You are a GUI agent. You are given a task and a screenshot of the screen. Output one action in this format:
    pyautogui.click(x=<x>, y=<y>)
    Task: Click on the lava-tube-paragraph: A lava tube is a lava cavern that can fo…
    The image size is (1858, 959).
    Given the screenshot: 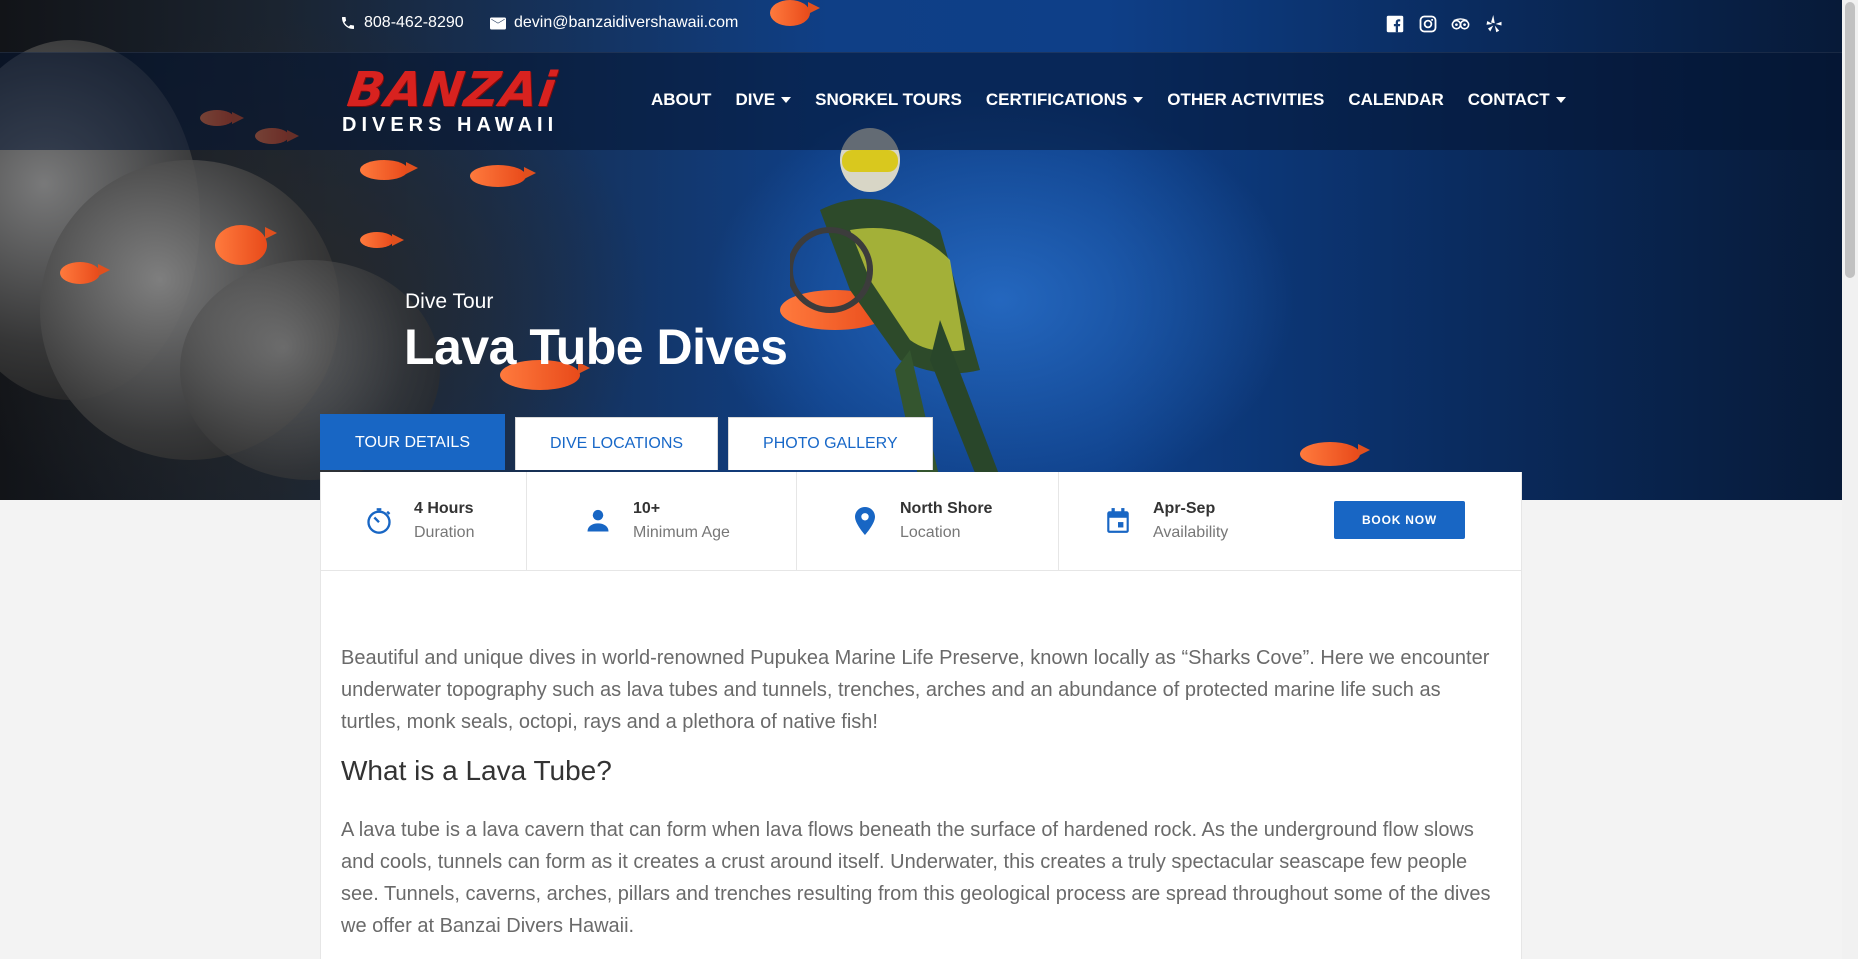 What is the action you would take?
    pyautogui.click(x=916, y=878)
    